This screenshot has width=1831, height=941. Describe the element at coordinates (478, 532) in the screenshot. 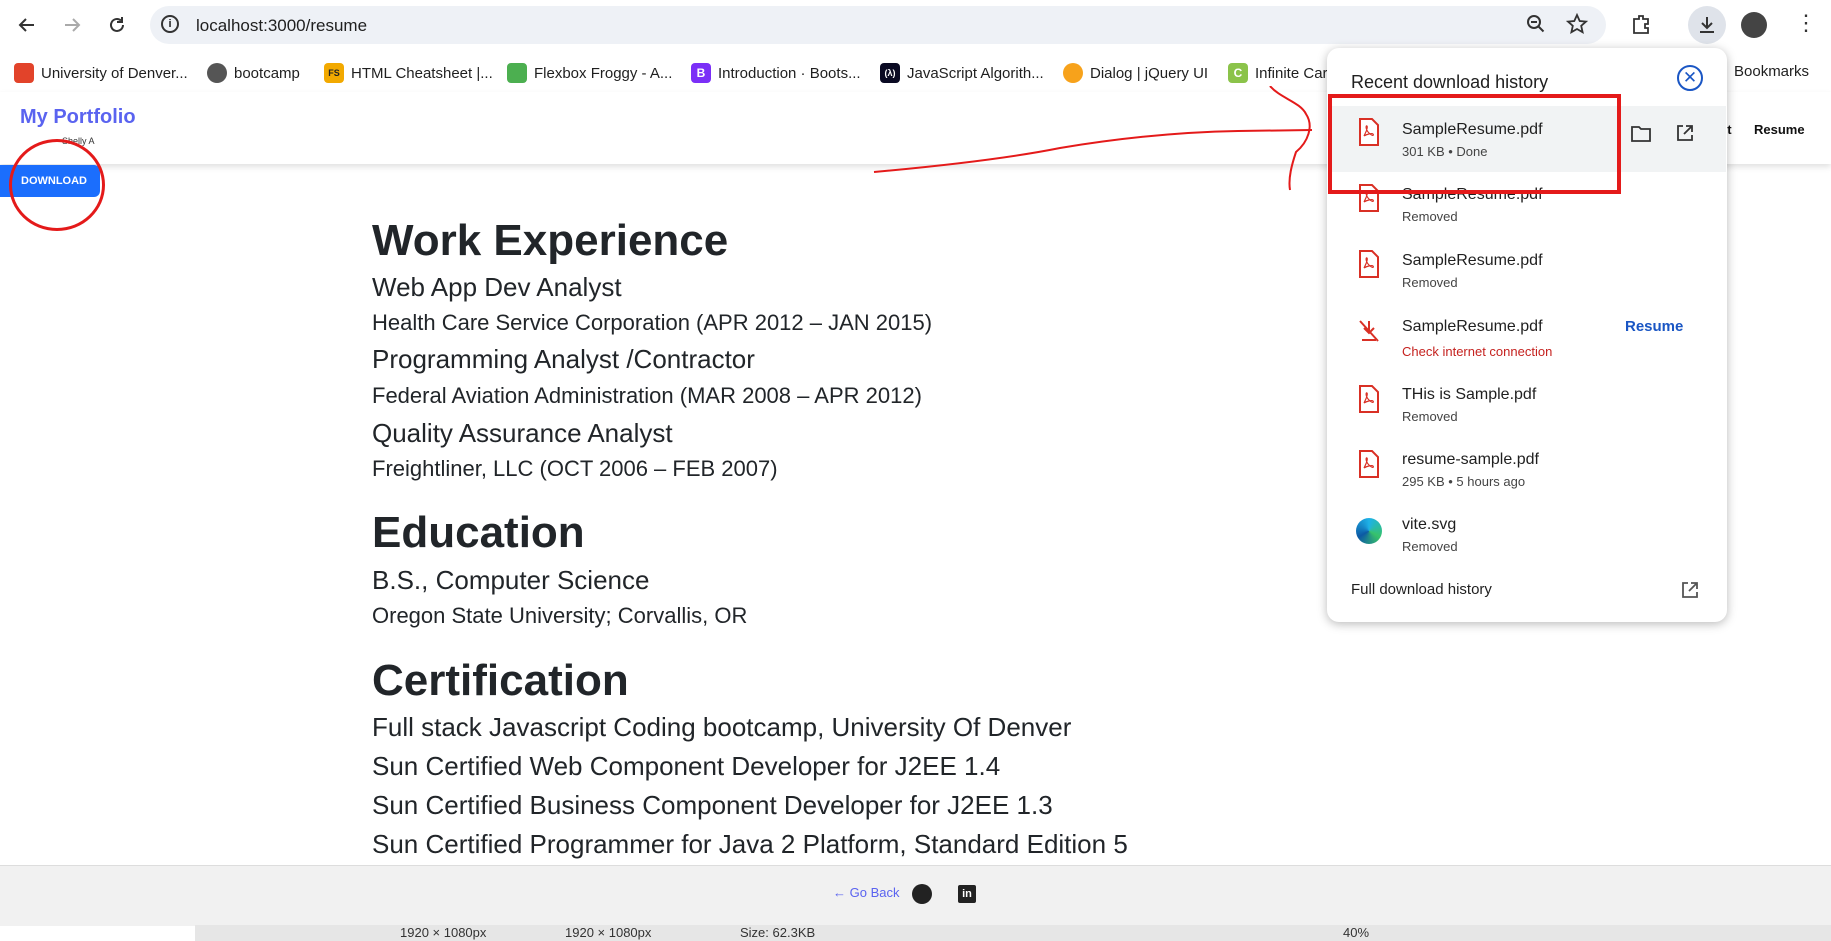

I see `education-heading: Education` at that location.